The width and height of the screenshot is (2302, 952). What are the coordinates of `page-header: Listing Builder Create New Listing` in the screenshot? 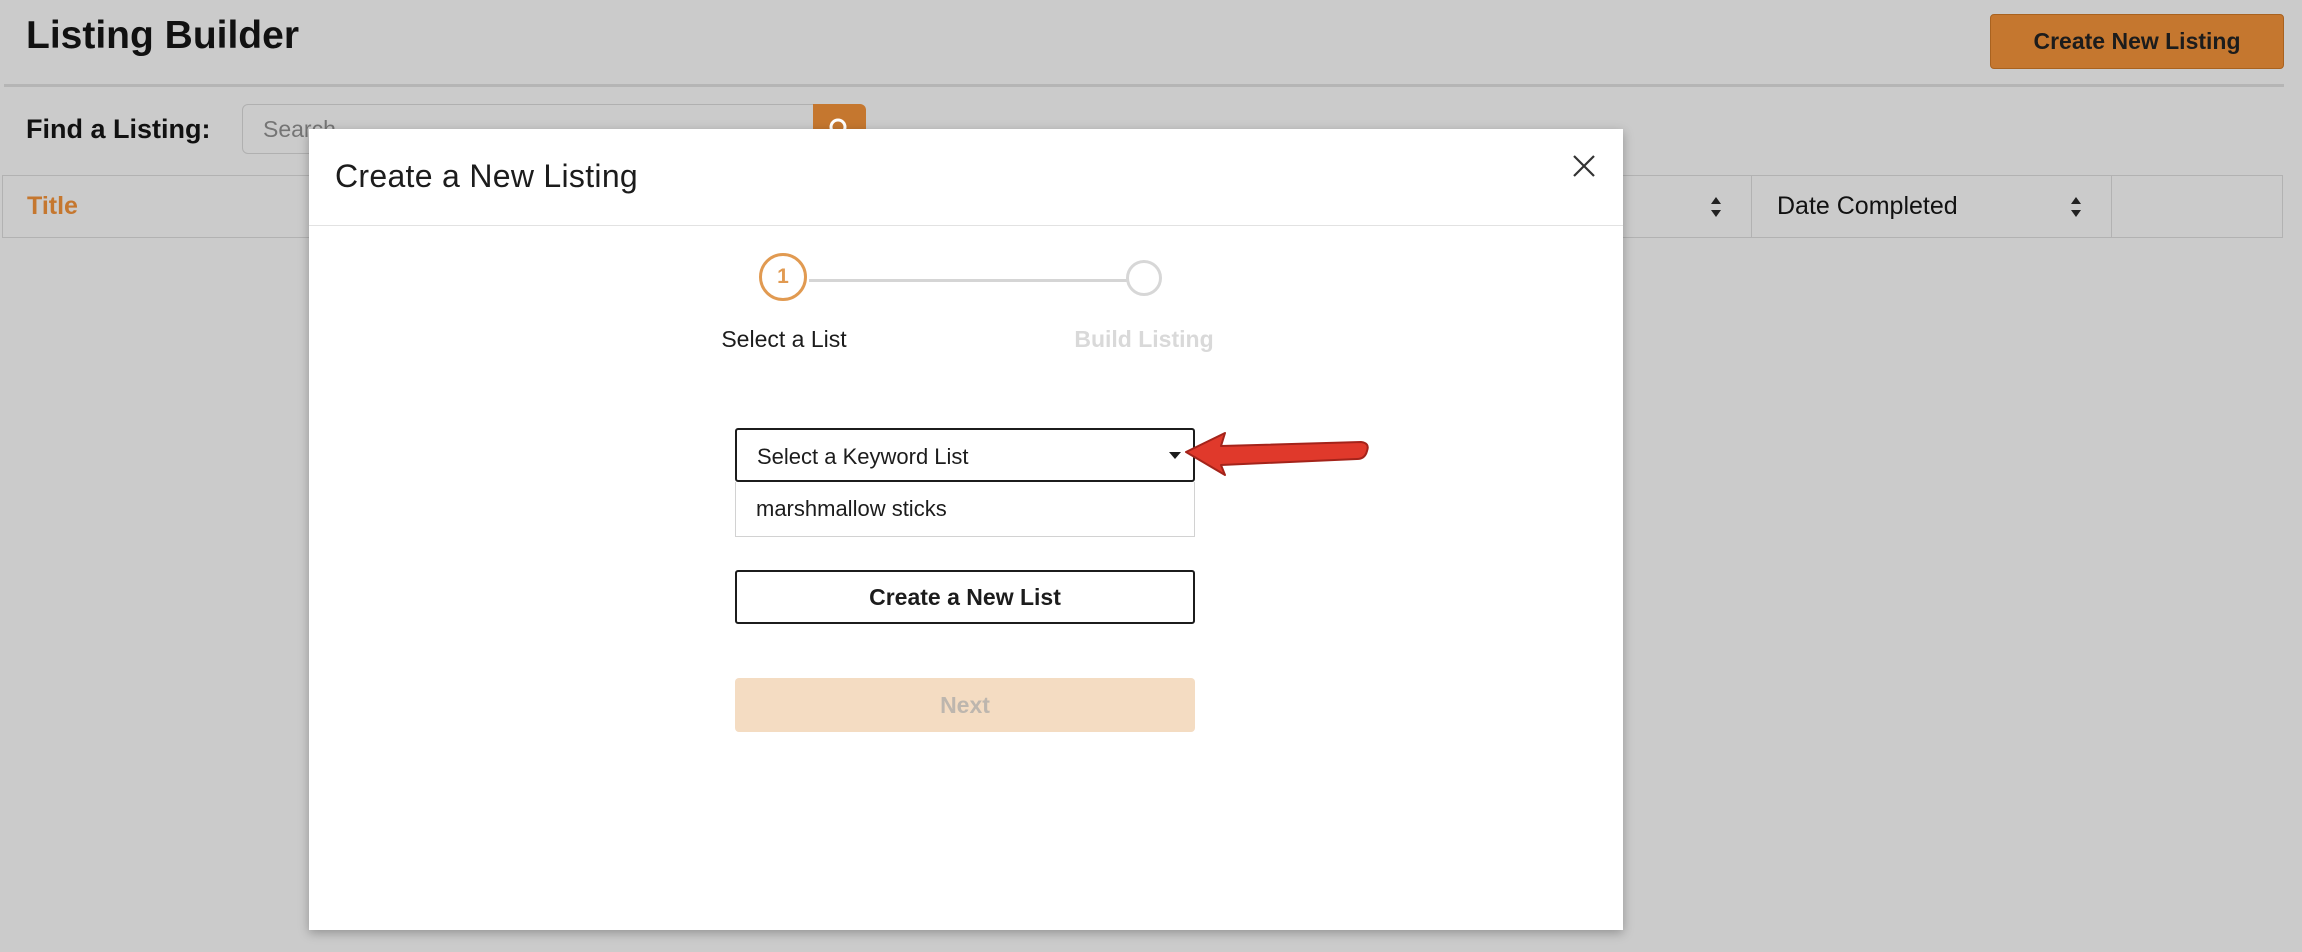 It's located at (1144, 43).